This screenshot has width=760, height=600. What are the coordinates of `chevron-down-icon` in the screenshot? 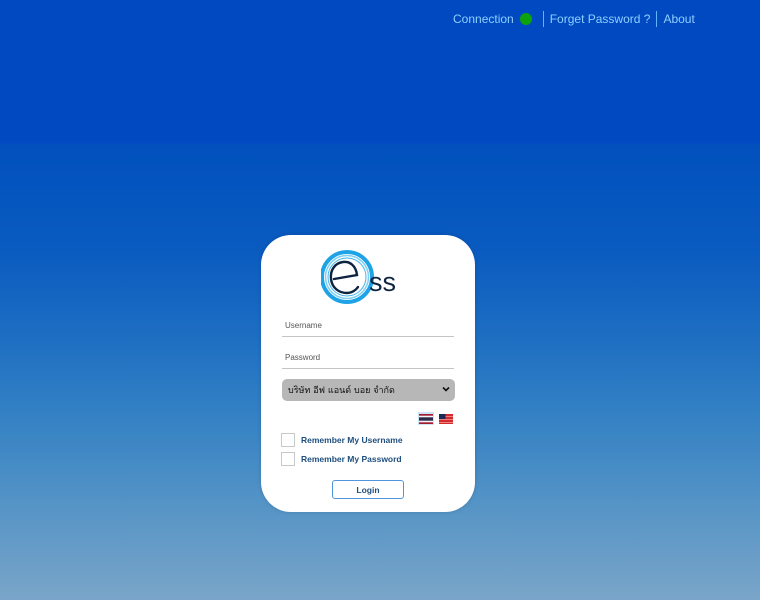 It's located at (446, 389).